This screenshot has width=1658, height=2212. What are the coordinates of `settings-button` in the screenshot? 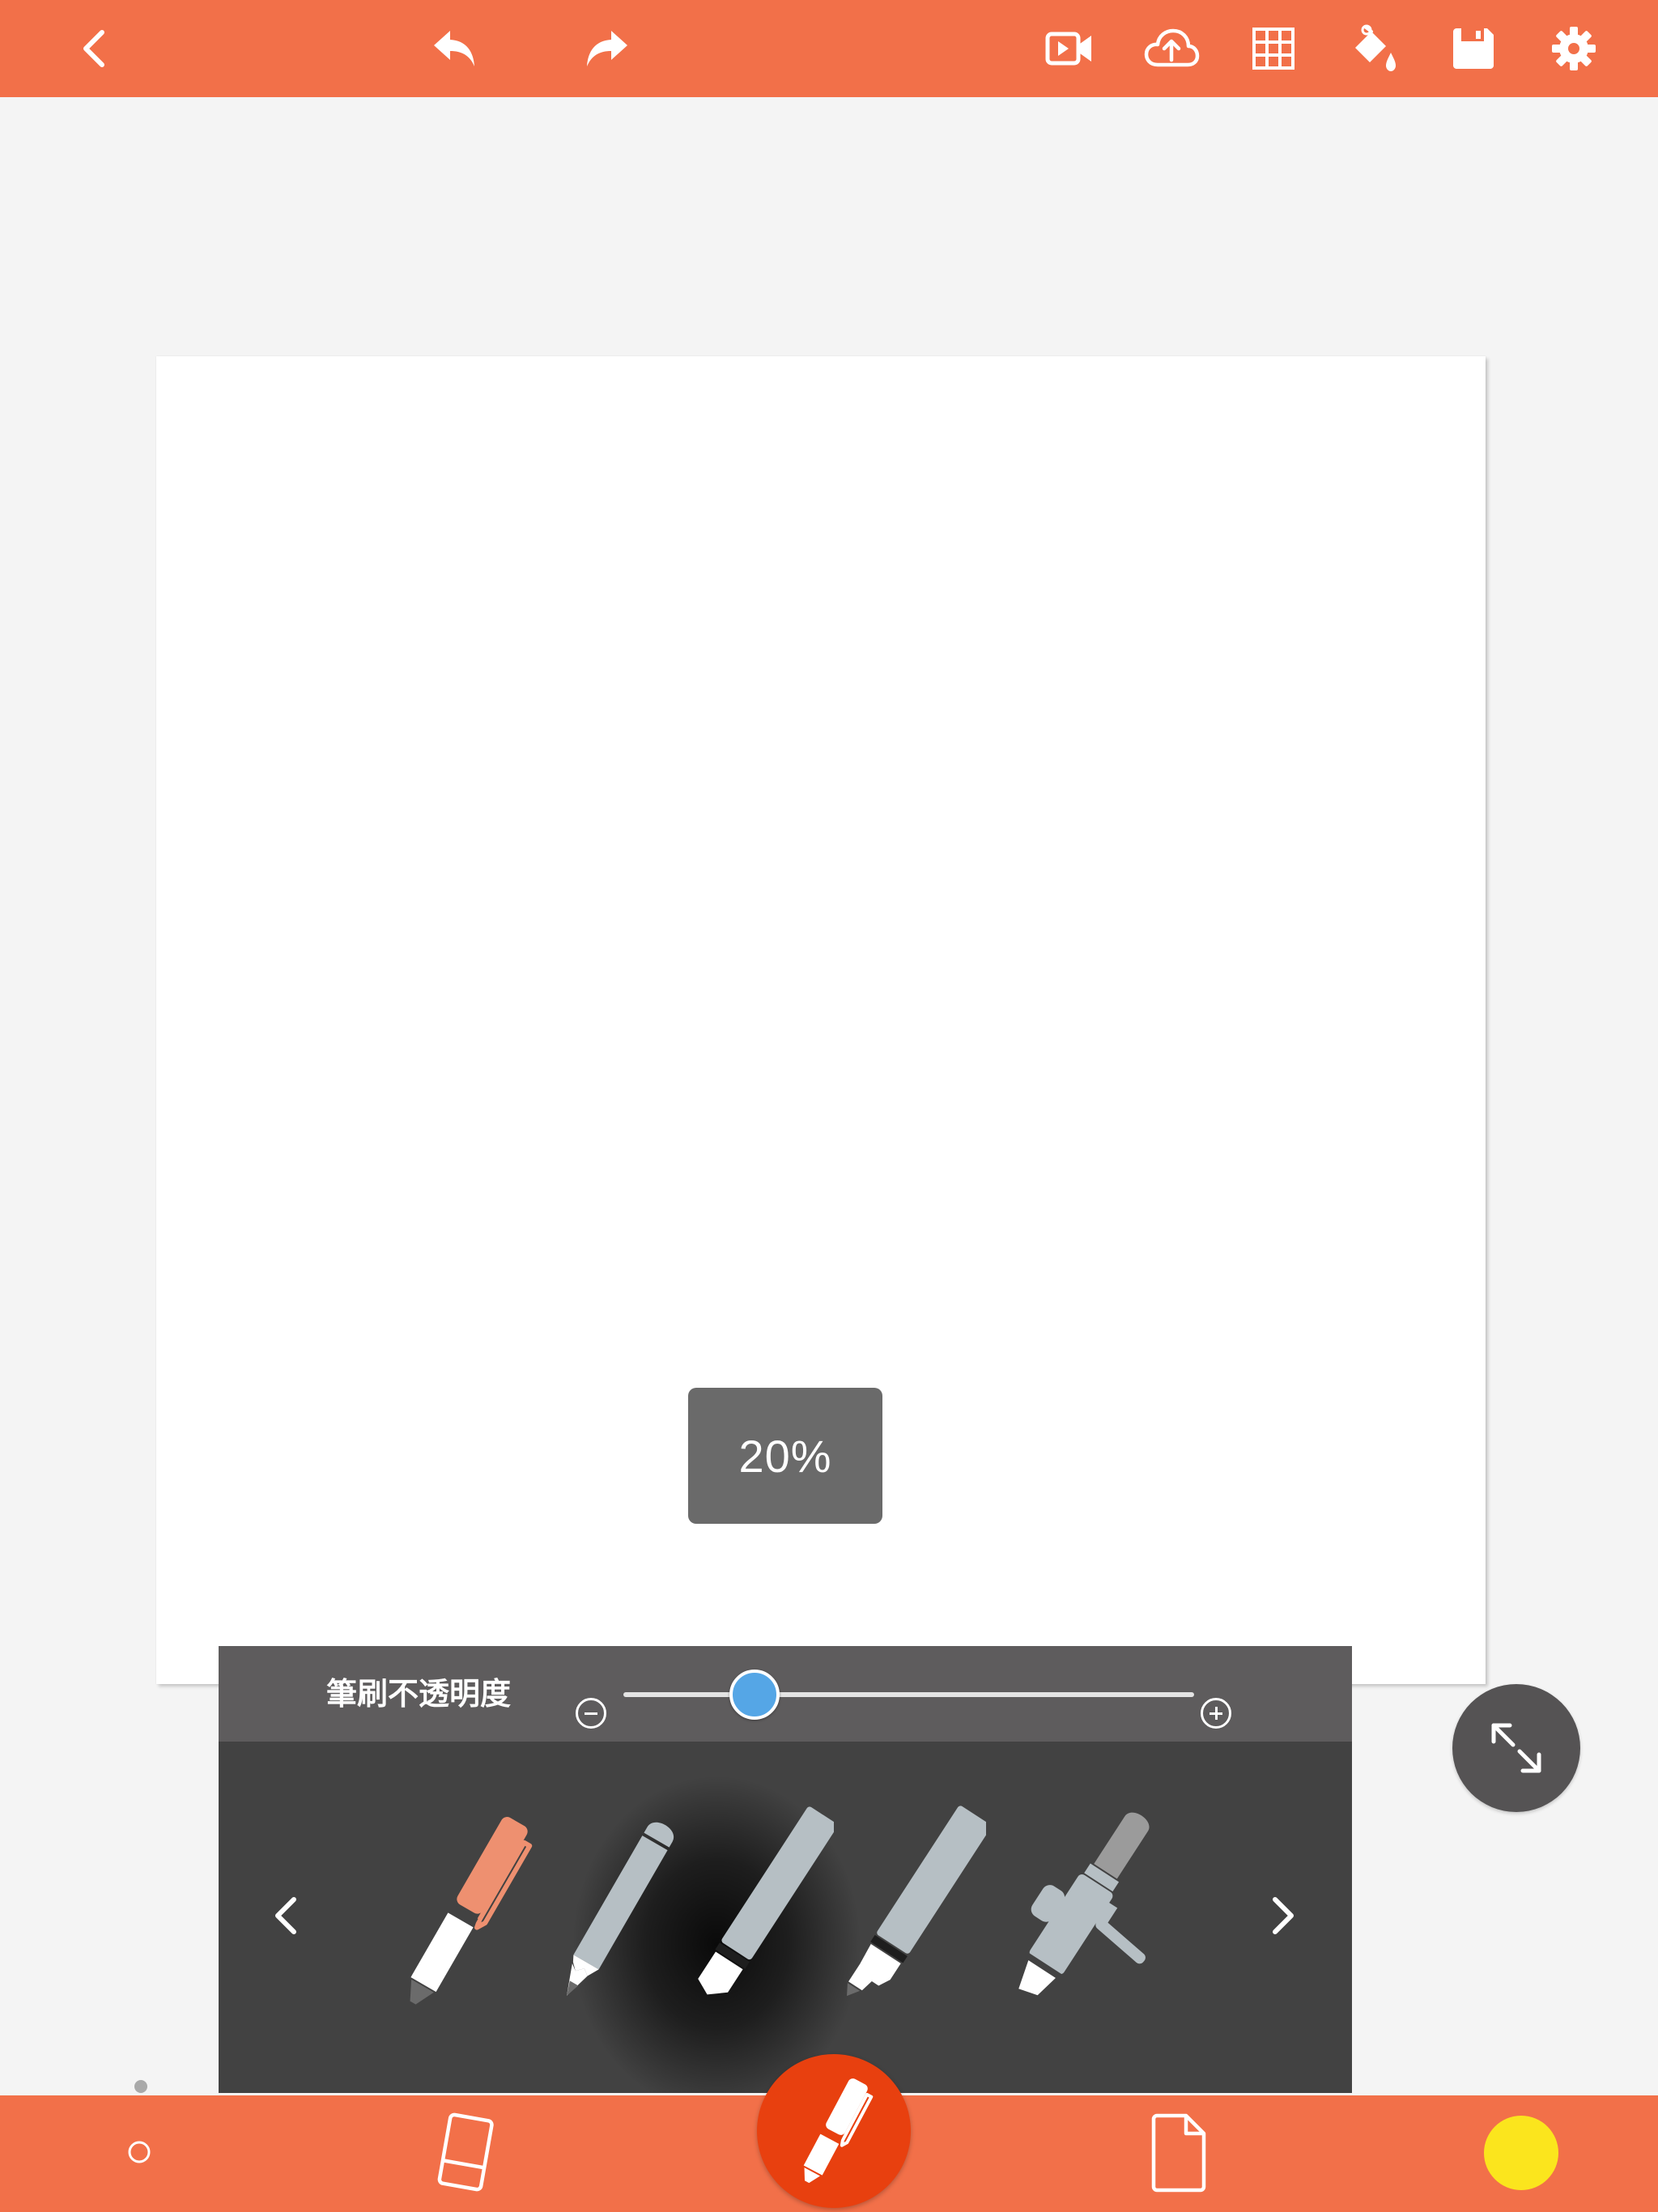 It's located at (1574, 49).